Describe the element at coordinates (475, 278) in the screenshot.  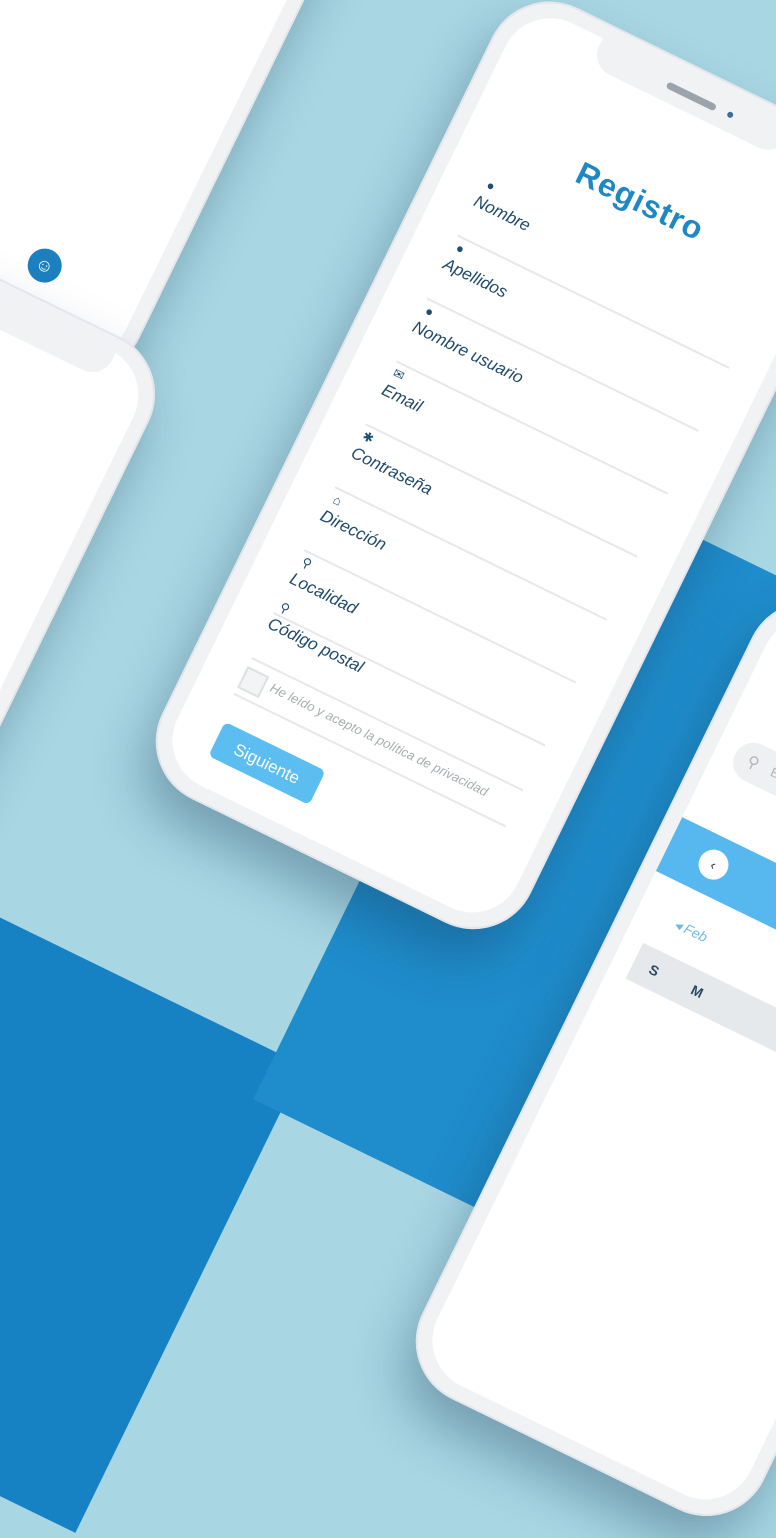
I see `field-label: Apellidos` at that location.